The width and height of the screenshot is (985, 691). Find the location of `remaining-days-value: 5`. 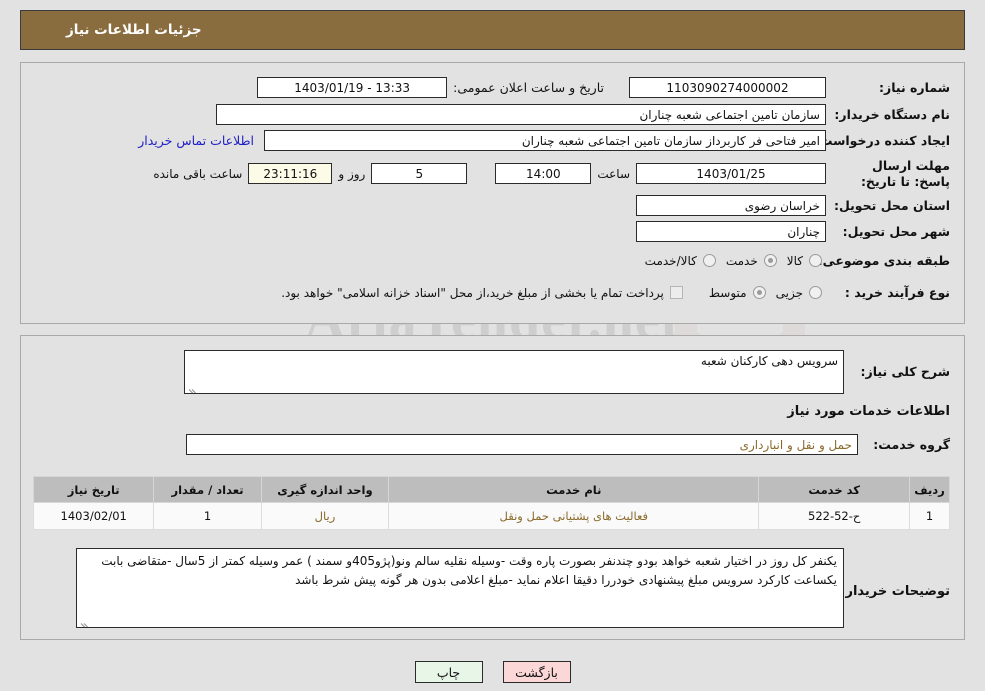

remaining-days-value: 5 is located at coordinates (419, 174).